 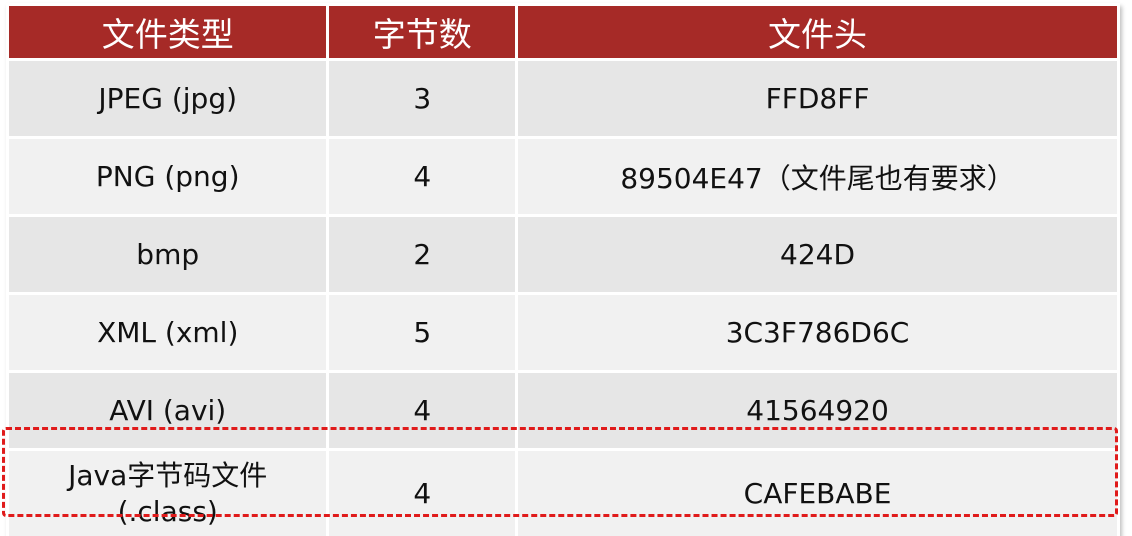 What do you see at coordinates (422, 254) in the screenshot?
I see `cell-byte-count: 2` at bounding box center [422, 254].